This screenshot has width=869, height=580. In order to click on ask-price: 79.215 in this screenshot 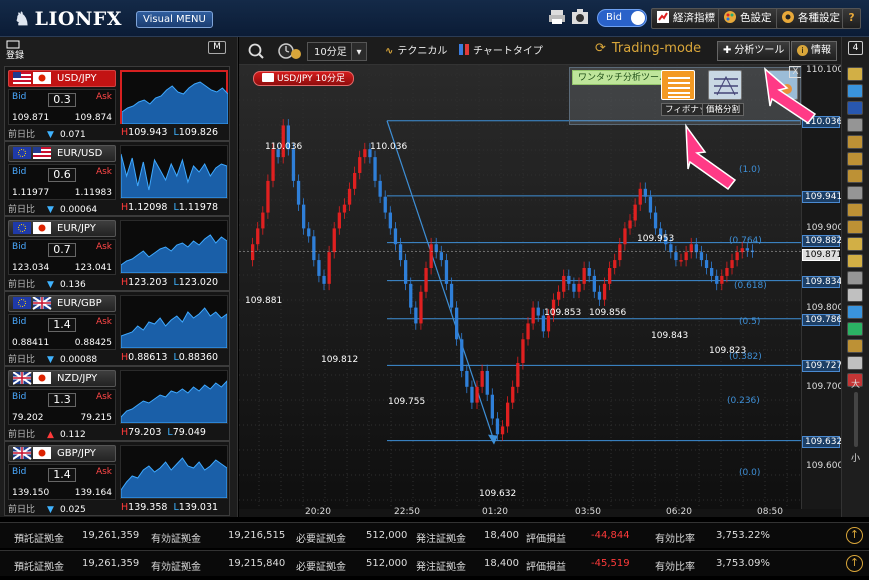, I will do `click(97, 418)`.